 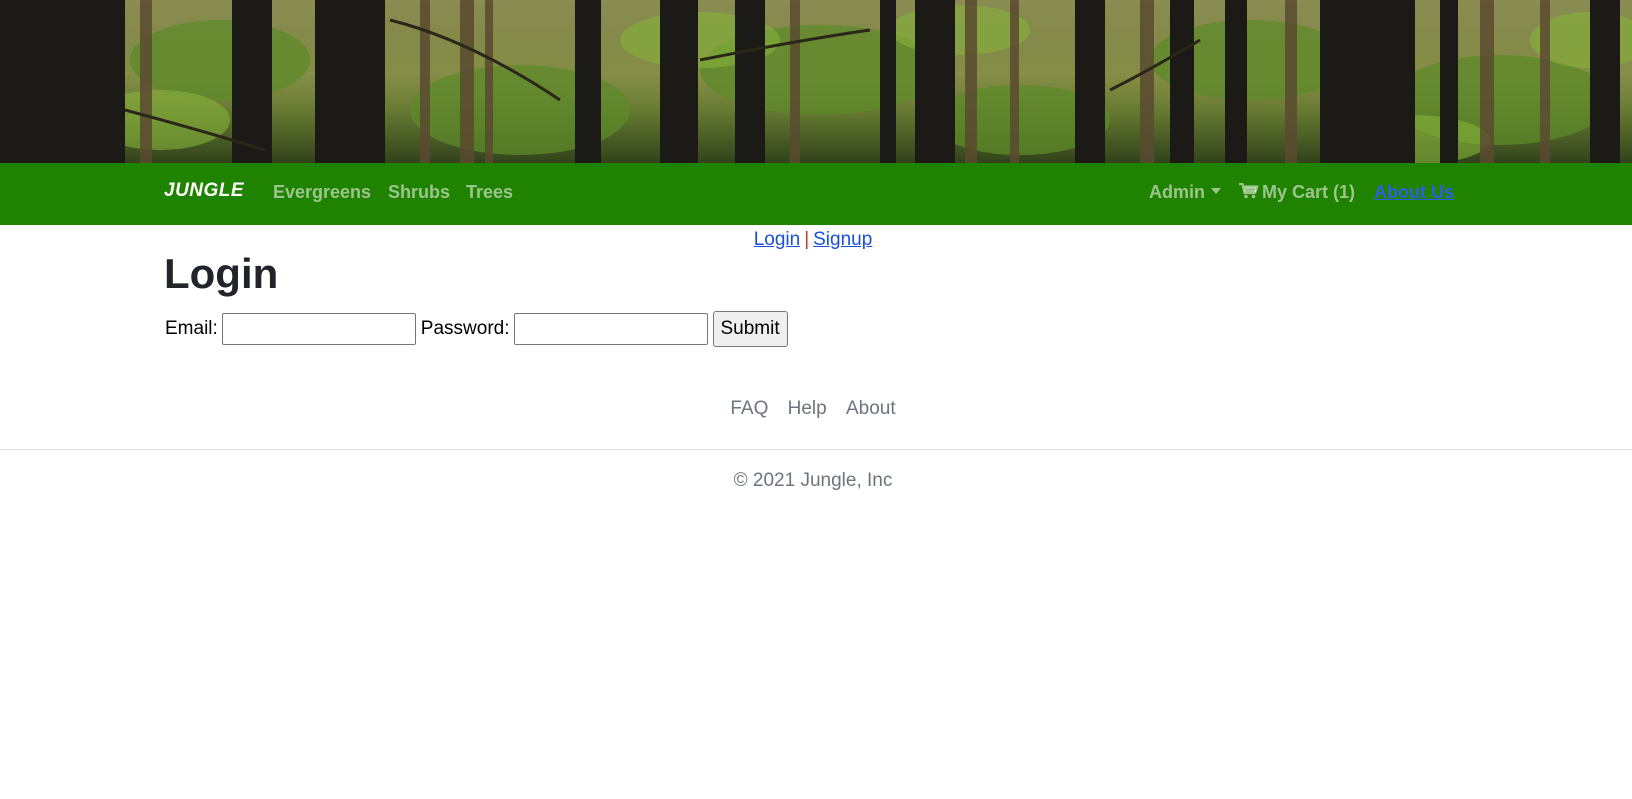 I want to click on admin-dropdown-label: Admin, so click(x=1177, y=192).